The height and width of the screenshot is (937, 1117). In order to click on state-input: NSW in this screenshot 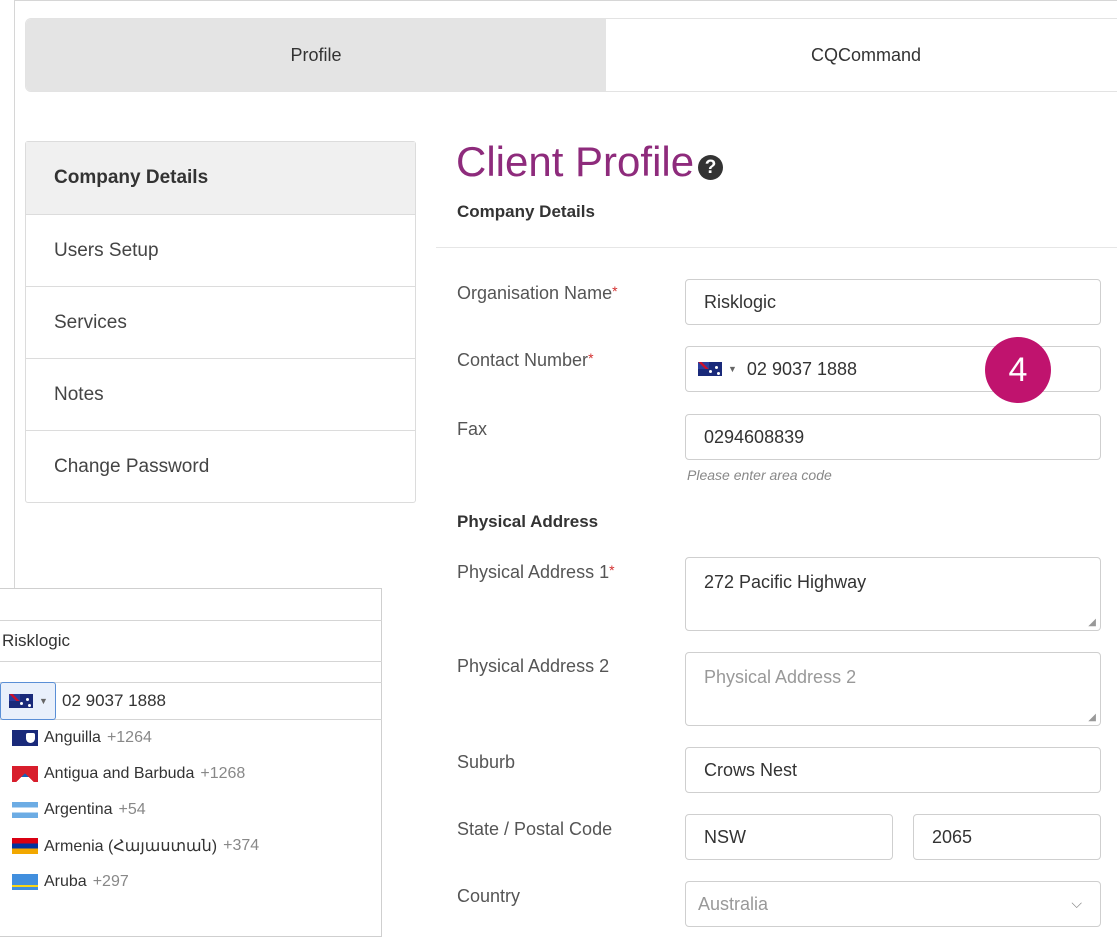, I will do `click(789, 837)`.